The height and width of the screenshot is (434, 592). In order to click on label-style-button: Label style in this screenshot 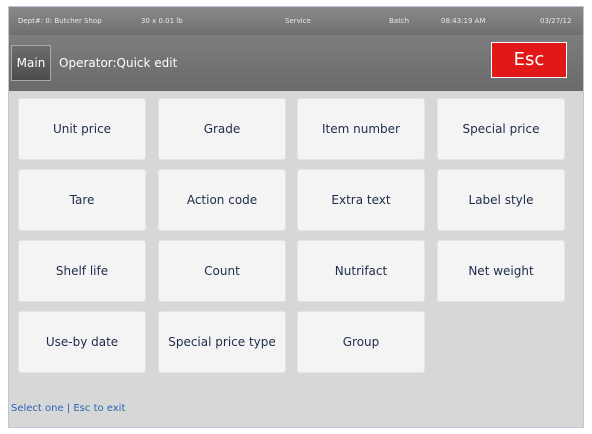, I will do `click(501, 200)`.